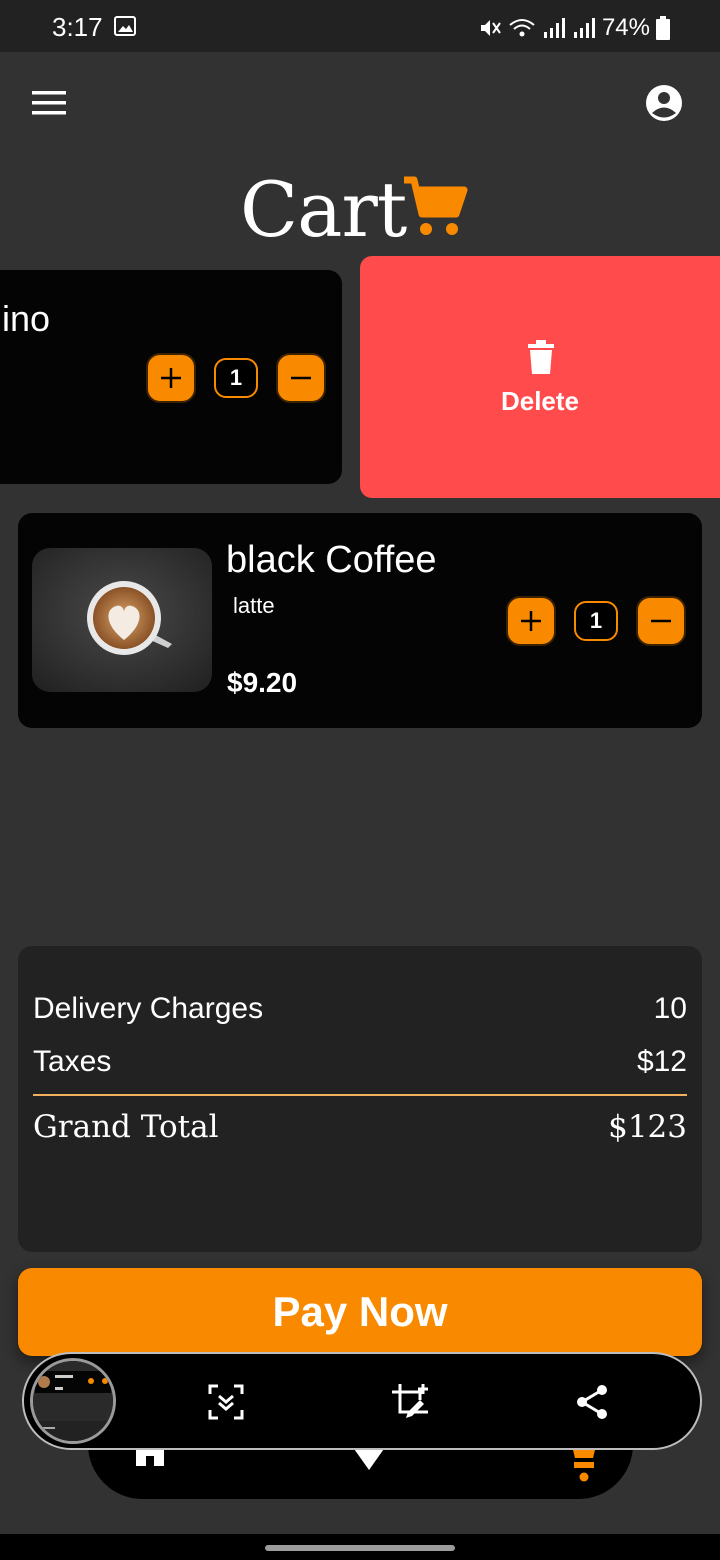 The height and width of the screenshot is (1560, 720). Describe the element at coordinates (226, 1402) in the screenshot. I see `scroll-capture-icon` at that location.